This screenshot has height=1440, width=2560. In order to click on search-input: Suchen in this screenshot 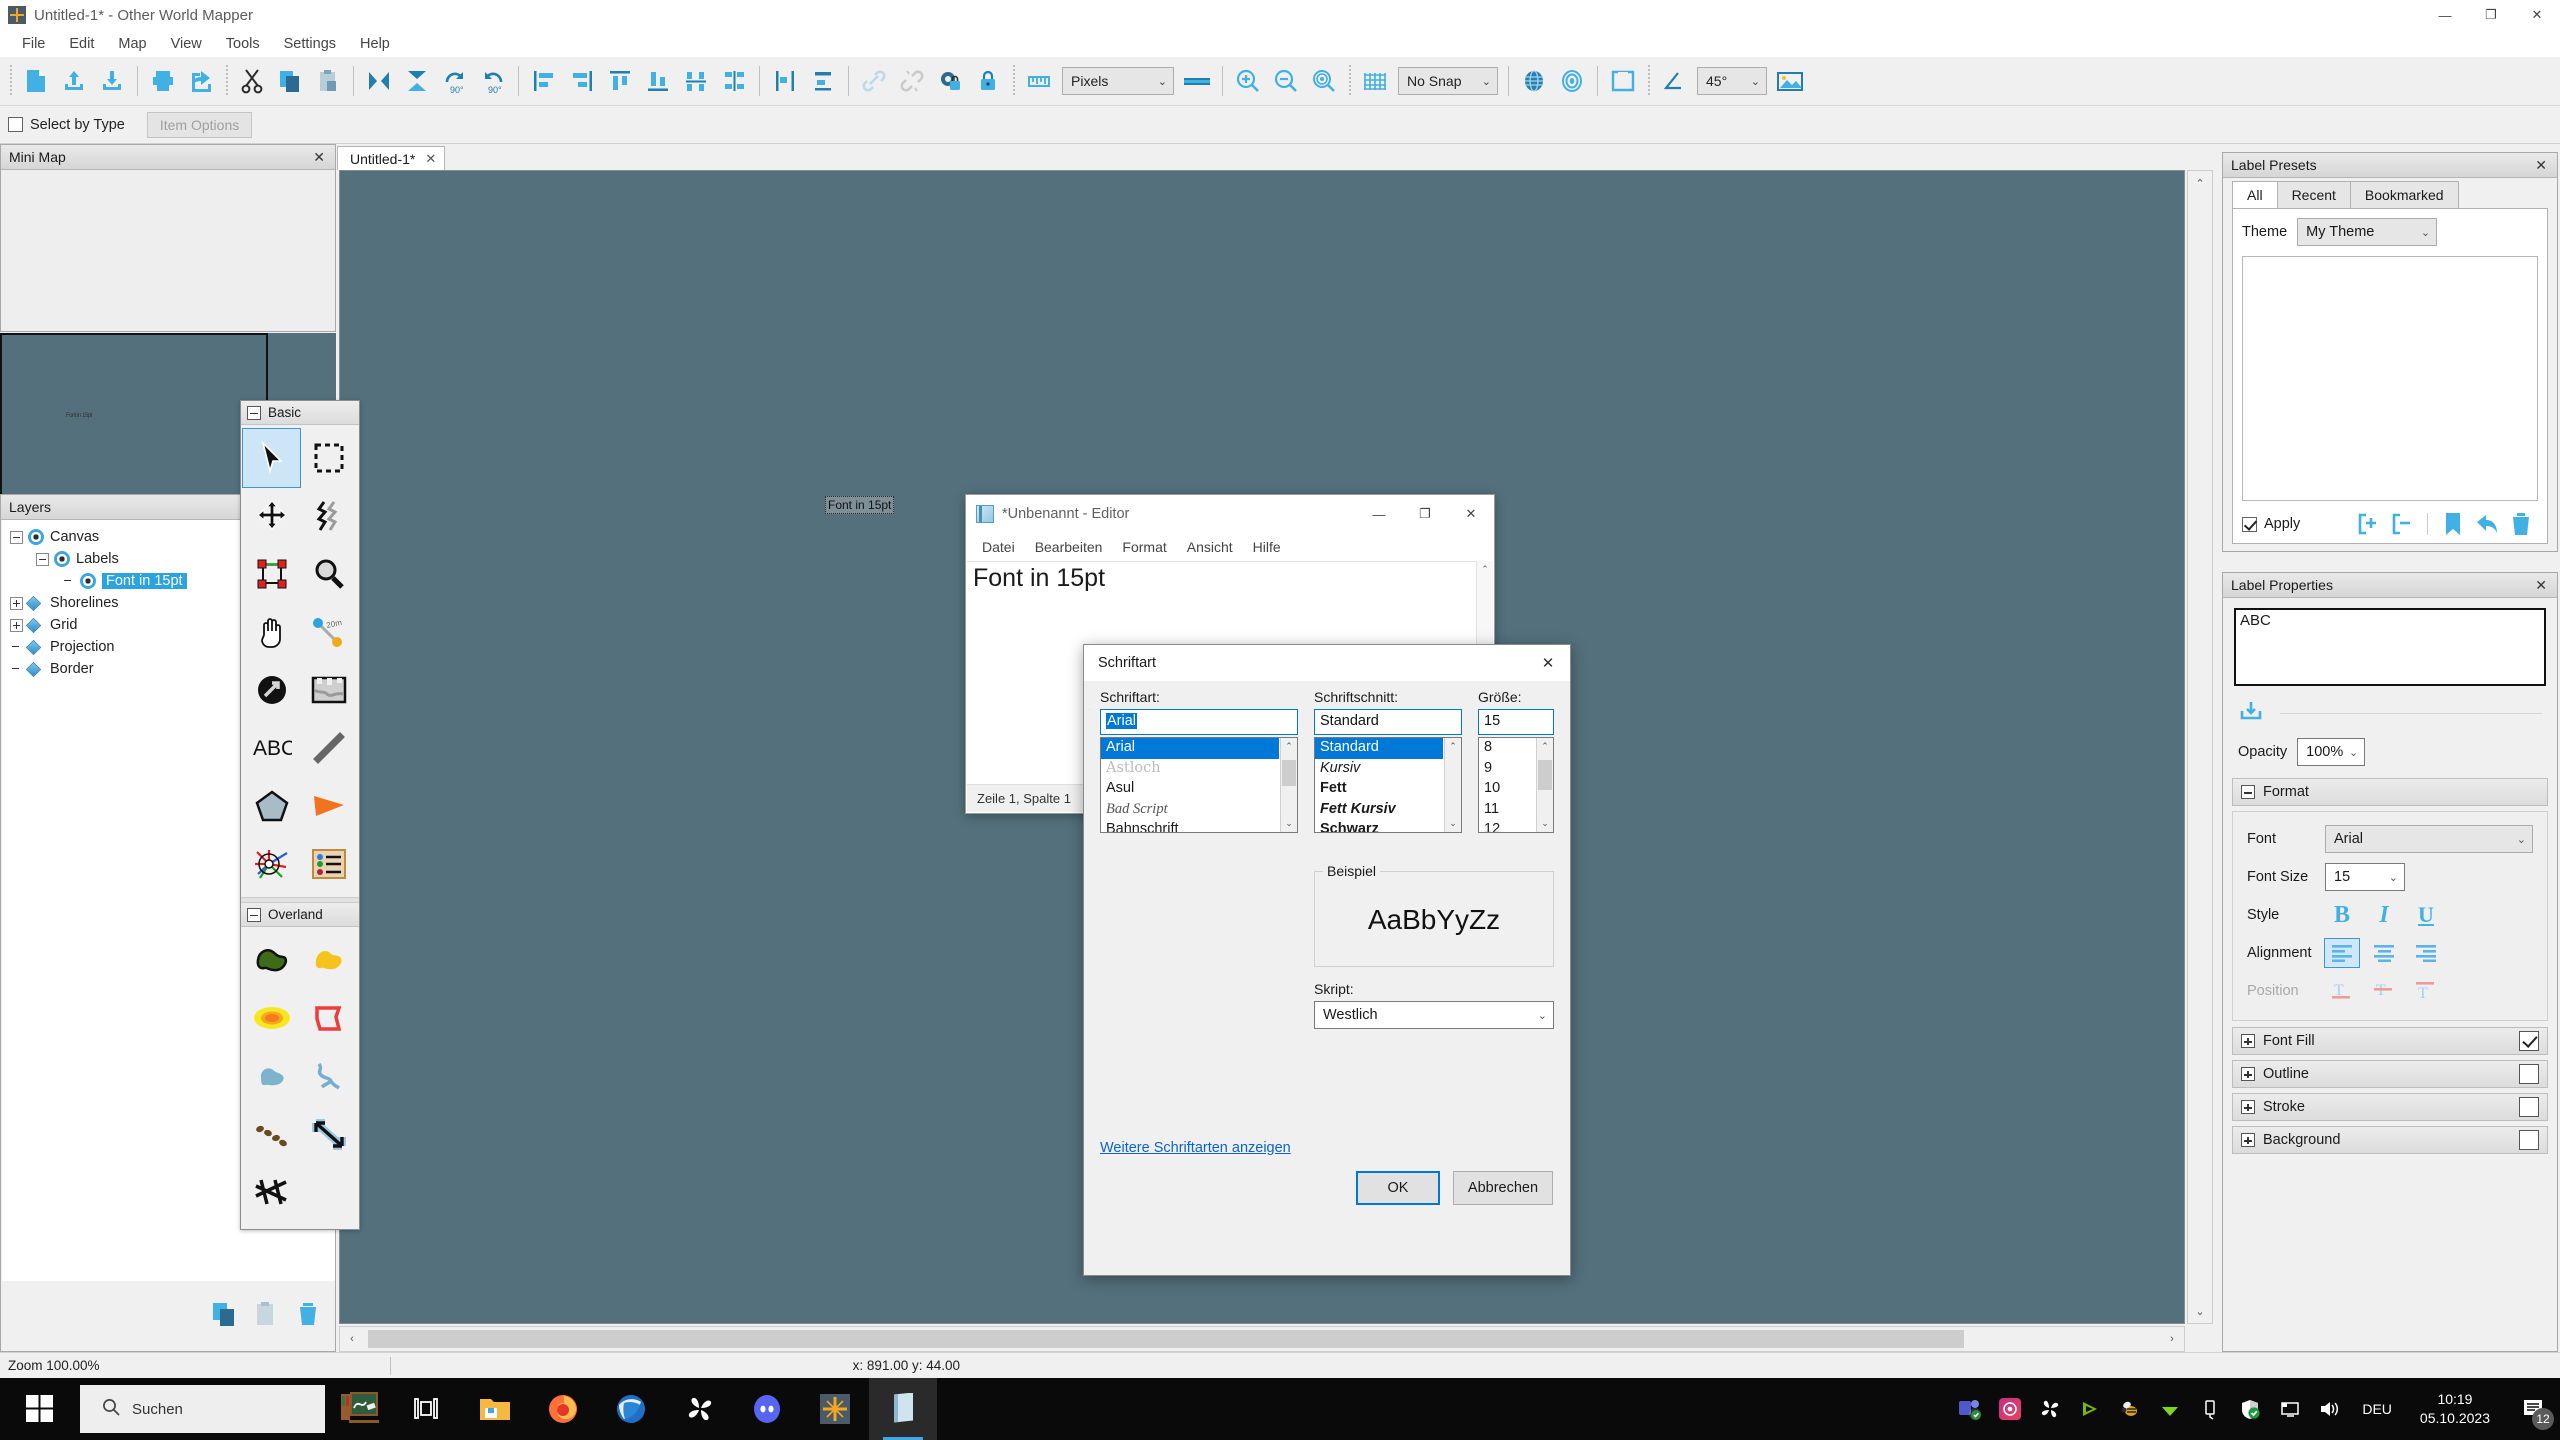, I will do `click(202, 1409)`.